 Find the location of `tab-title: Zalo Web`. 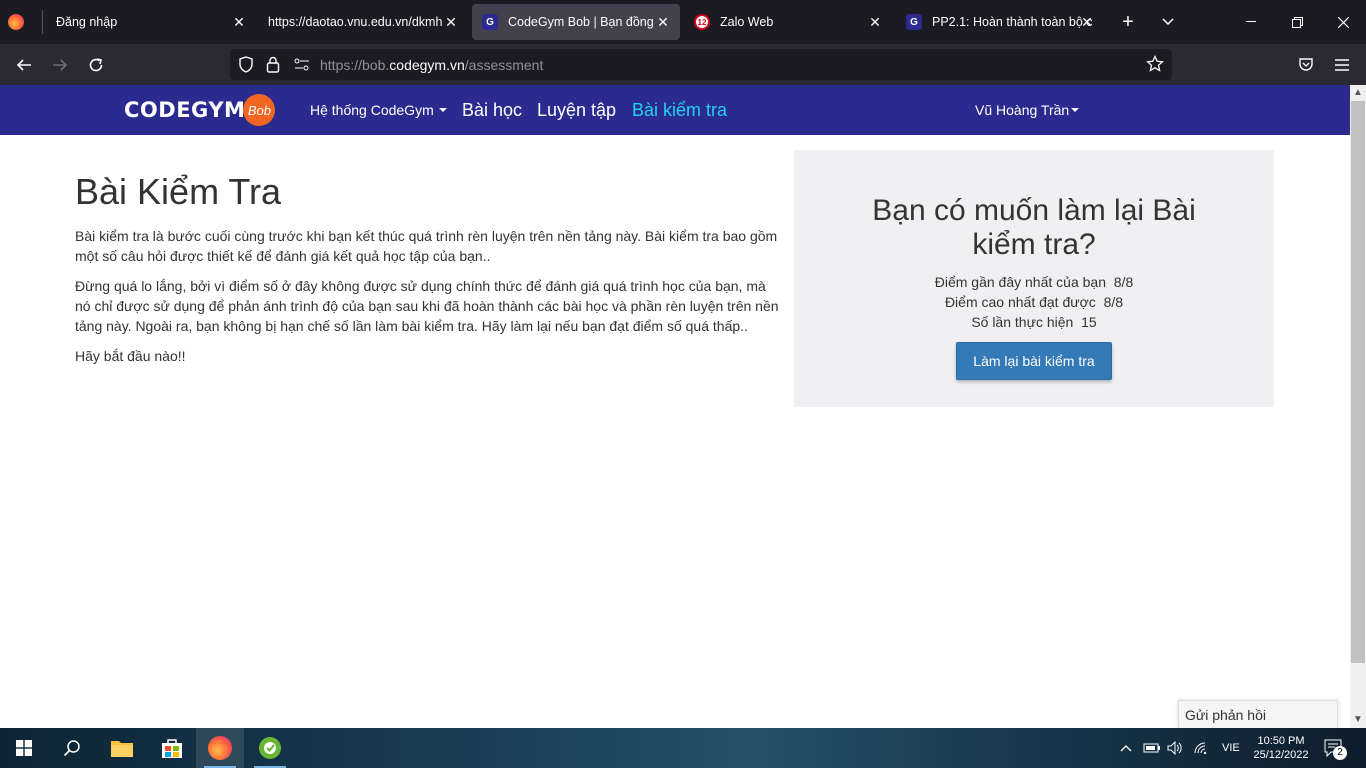

tab-title: Zalo Web is located at coordinates (747, 22).